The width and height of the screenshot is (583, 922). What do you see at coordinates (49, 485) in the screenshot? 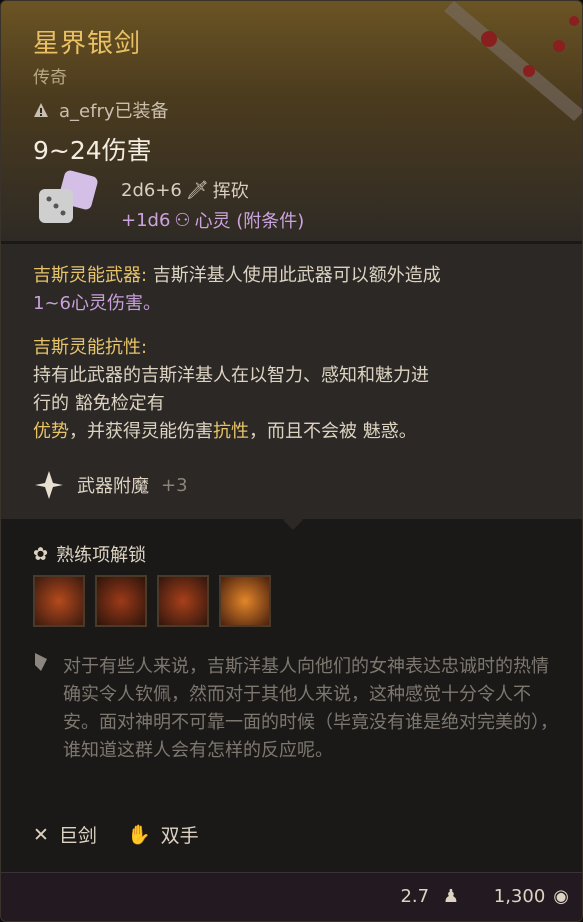
I see `enchant-icon` at bounding box center [49, 485].